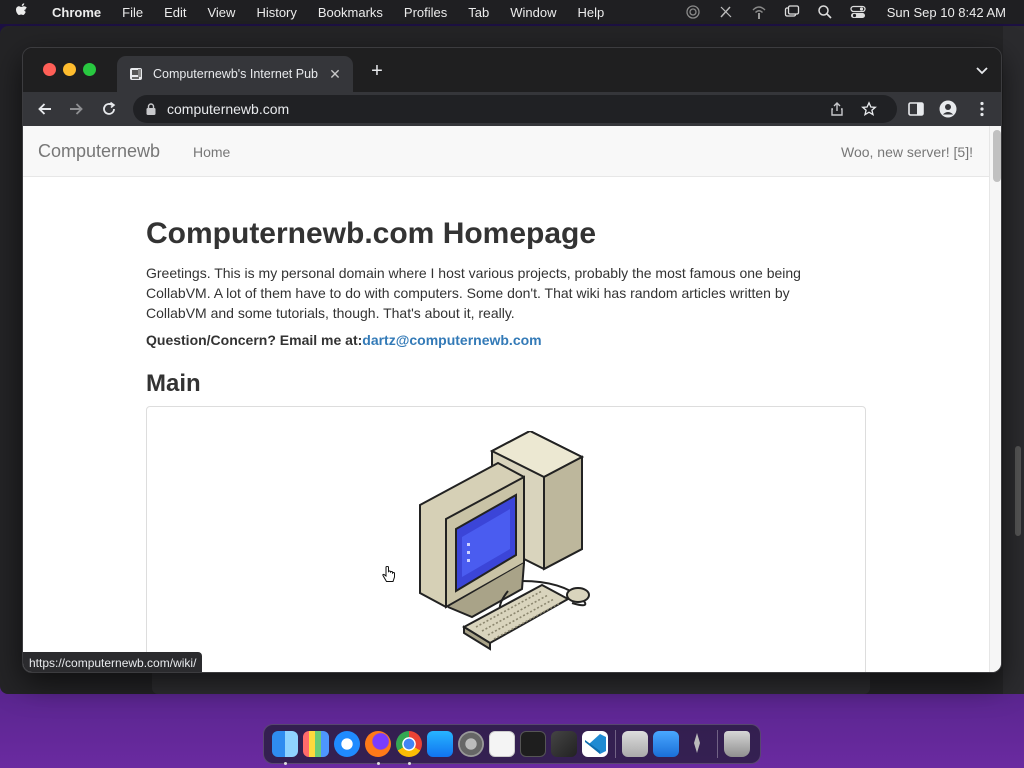  Describe the element at coordinates (451, 340) in the screenshot. I see `contact-email-link: dartz@computernewb.com` at that location.